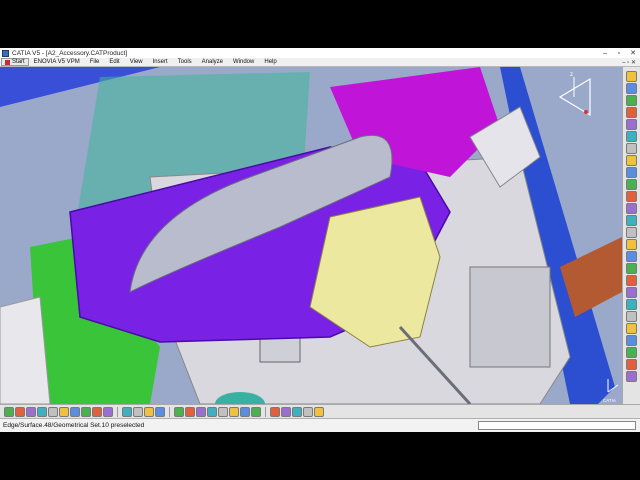 The height and width of the screenshot is (480, 640). Describe the element at coordinates (86, 411) in the screenshot. I see `undo-icon` at that location.